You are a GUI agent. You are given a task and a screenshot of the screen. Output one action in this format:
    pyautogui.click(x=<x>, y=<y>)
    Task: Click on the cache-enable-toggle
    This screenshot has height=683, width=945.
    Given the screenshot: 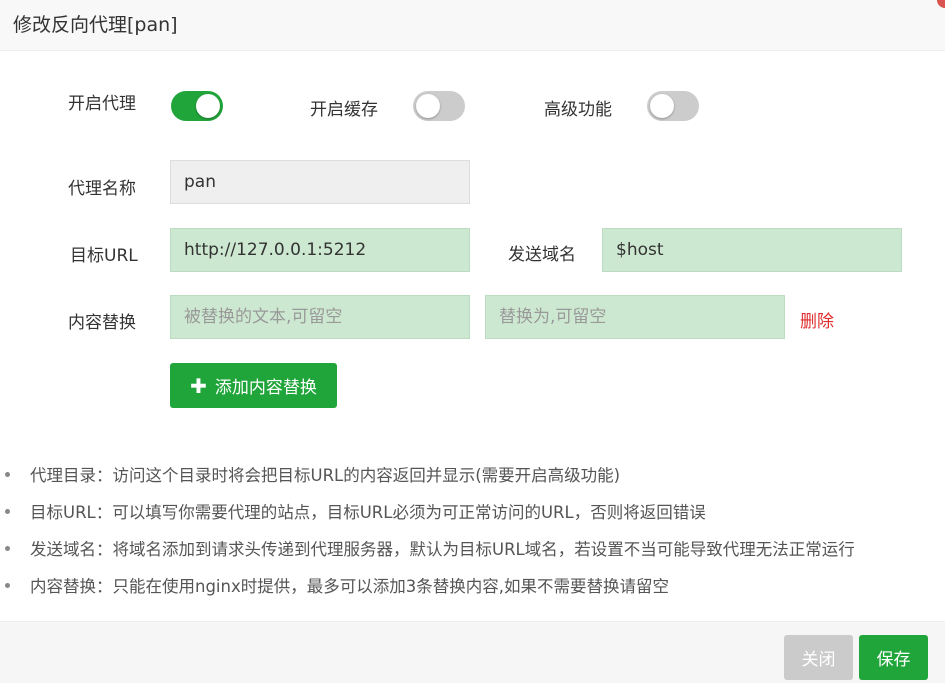 What is the action you would take?
    pyautogui.click(x=439, y=106)
    